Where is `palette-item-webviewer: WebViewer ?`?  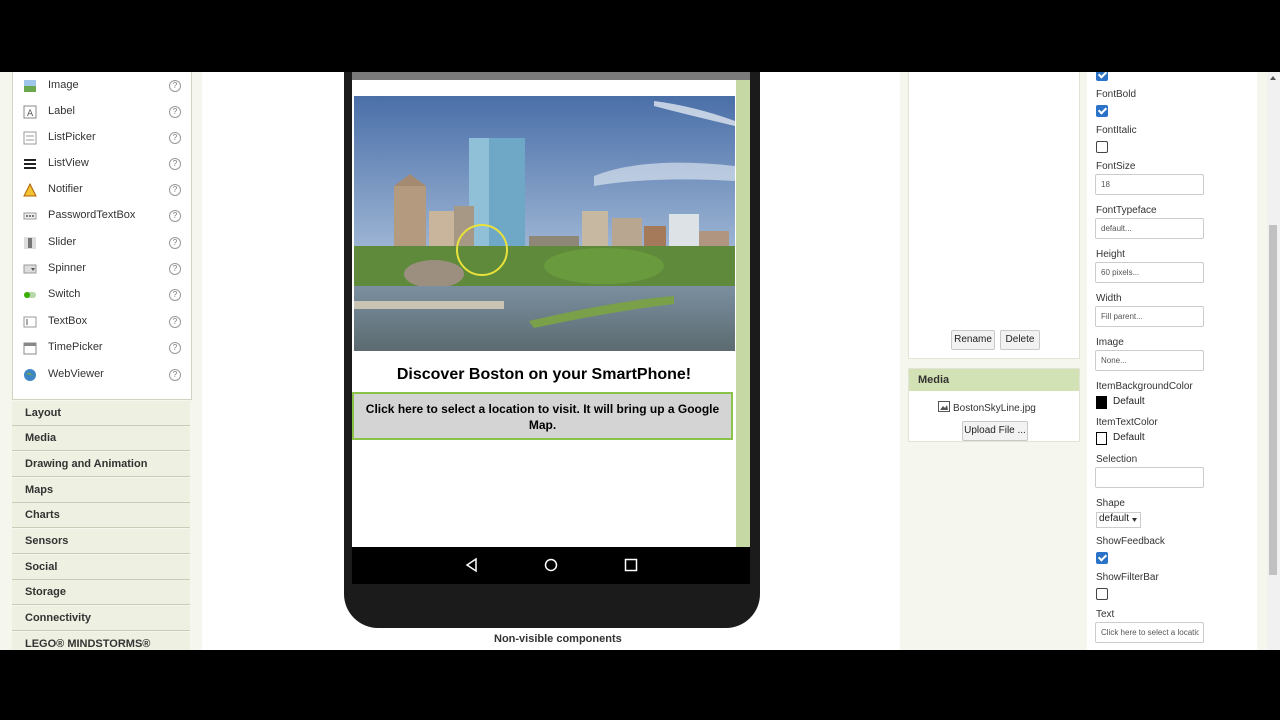
palette-item-webviewer: WebViewer ? is located at coordinates (102, 375).